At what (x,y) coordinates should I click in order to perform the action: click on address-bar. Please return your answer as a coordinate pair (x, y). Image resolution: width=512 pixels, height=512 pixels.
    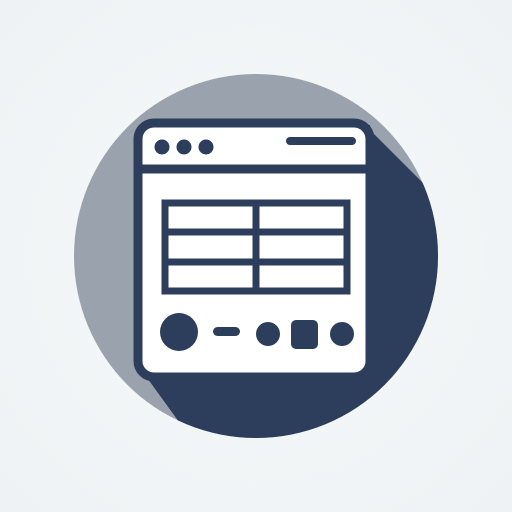
    Looking at the image, I should click on (321, 141).